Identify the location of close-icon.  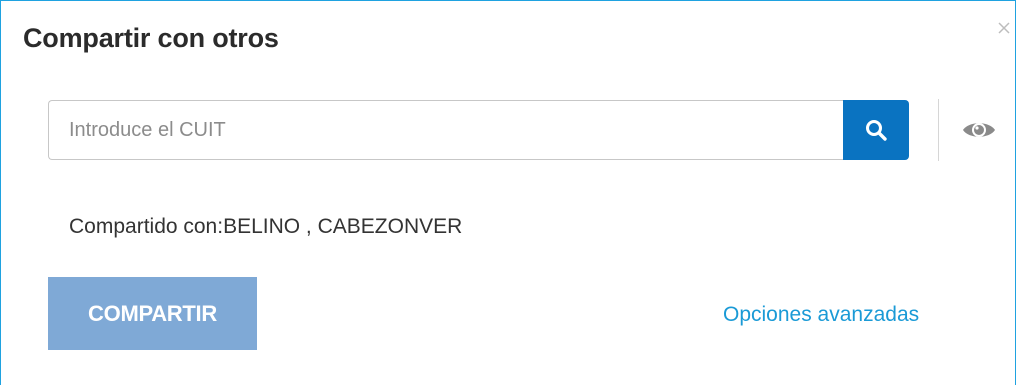
(1004, 28).